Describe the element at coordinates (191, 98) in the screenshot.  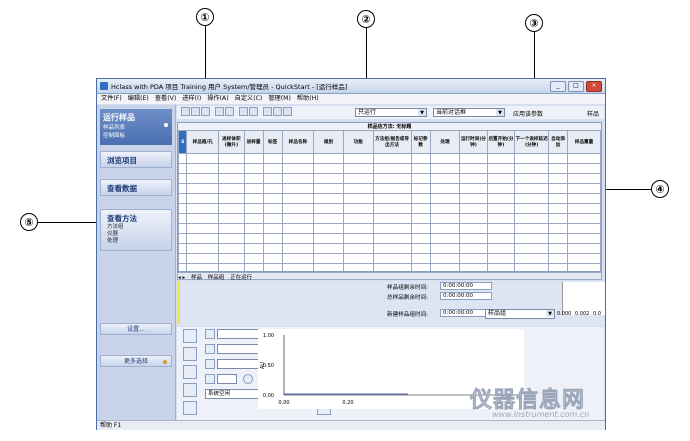
I see `menu-inject: 进样(I)` at that location.